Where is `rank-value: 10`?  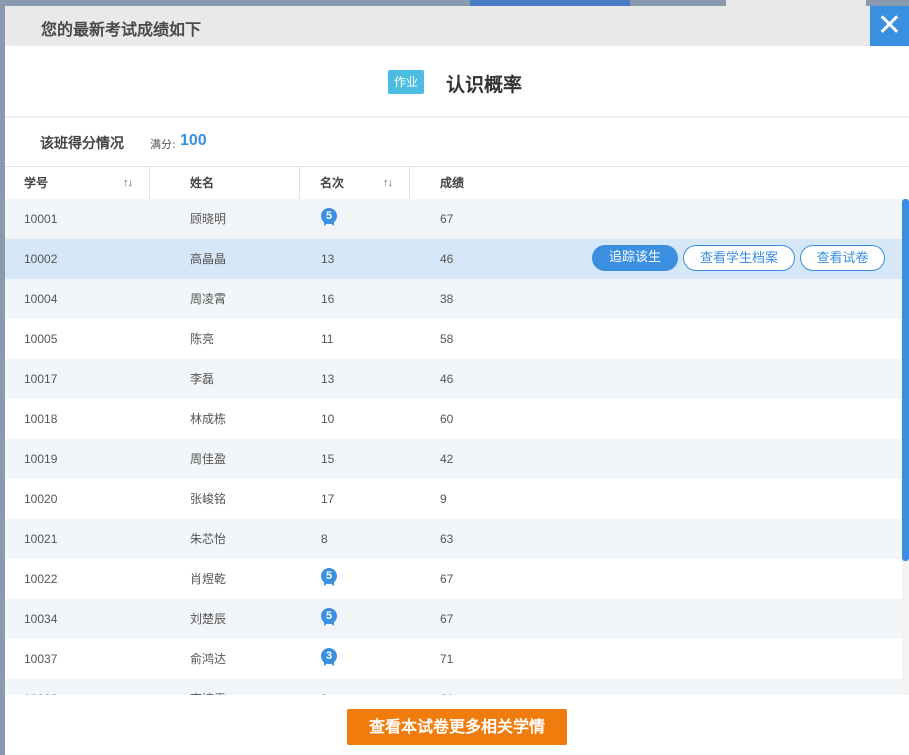 rank-value: 10 is located at coordinates (328, 419).